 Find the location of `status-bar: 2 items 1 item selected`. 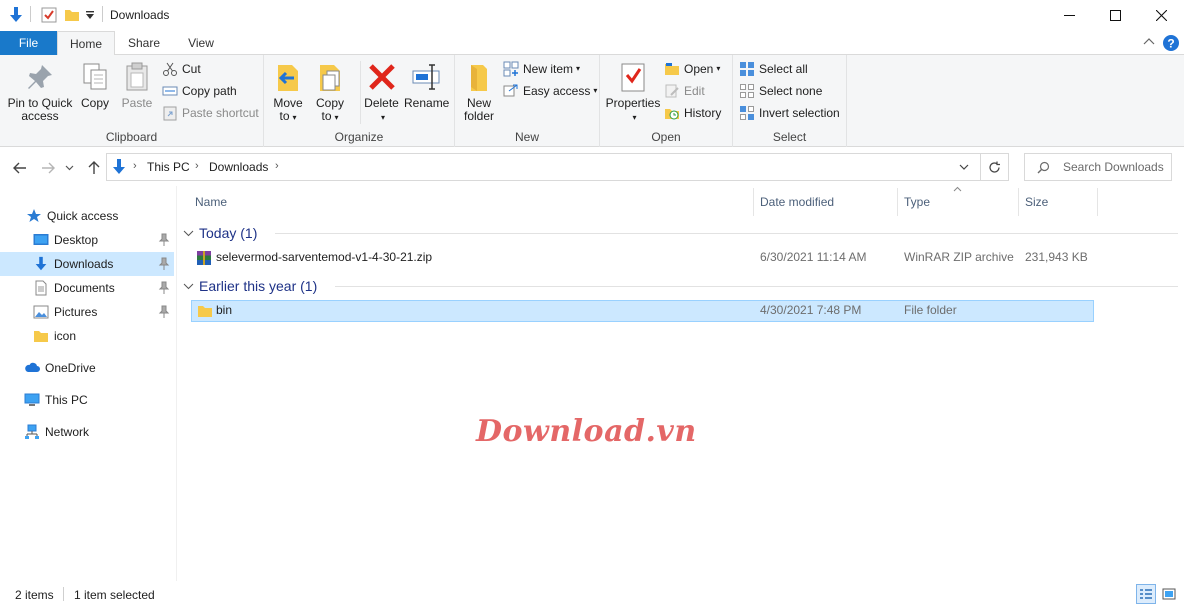

status-bar: 2 items 1 item selected is located at coordinates (592, 594).